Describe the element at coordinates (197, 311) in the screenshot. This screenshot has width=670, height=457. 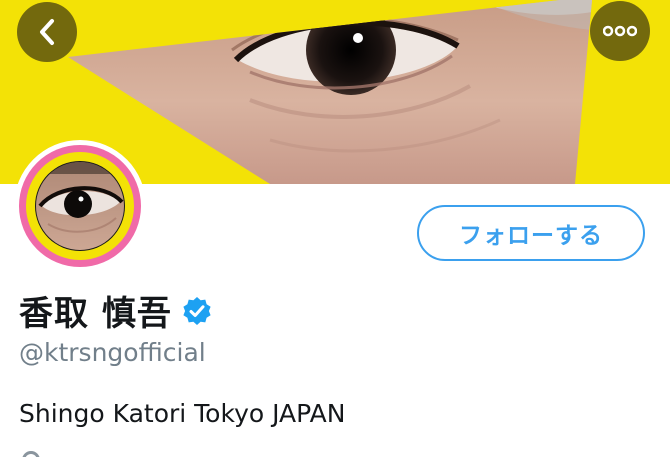
I see `verified-badge-icon` at that location.